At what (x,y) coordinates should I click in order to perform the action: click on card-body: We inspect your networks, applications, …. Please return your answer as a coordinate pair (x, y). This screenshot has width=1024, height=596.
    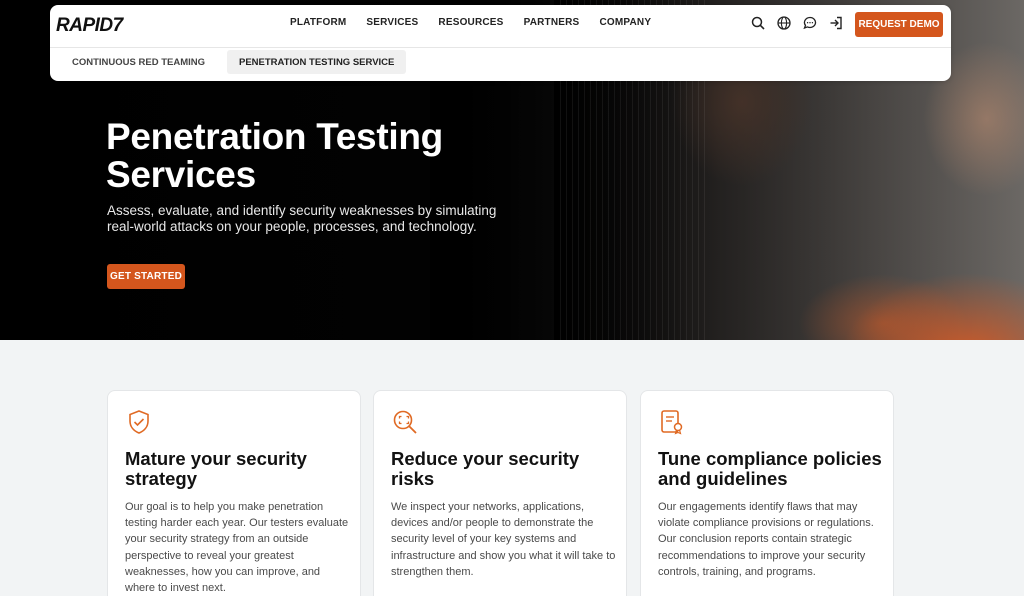
    Looking at the image, I should click on (503, 539).